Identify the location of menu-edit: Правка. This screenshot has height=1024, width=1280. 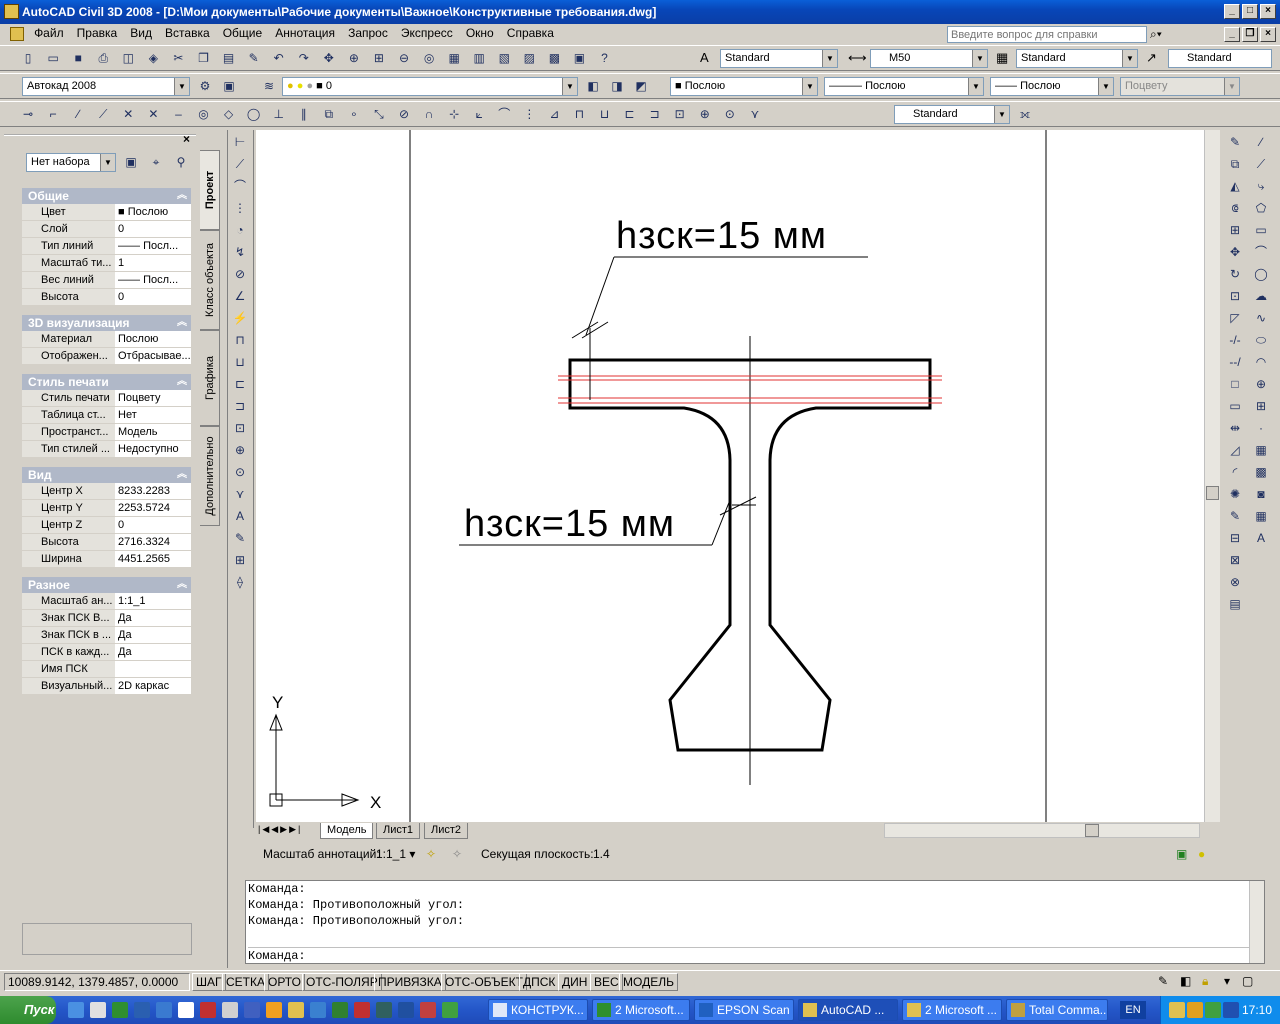
(97, 33).